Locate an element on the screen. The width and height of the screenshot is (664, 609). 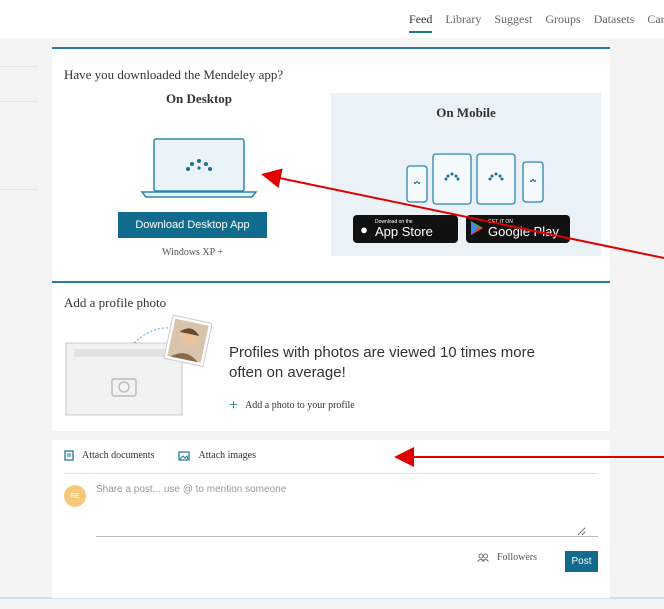
attach-images-label: Attach images is located at coordinates (227, 455).